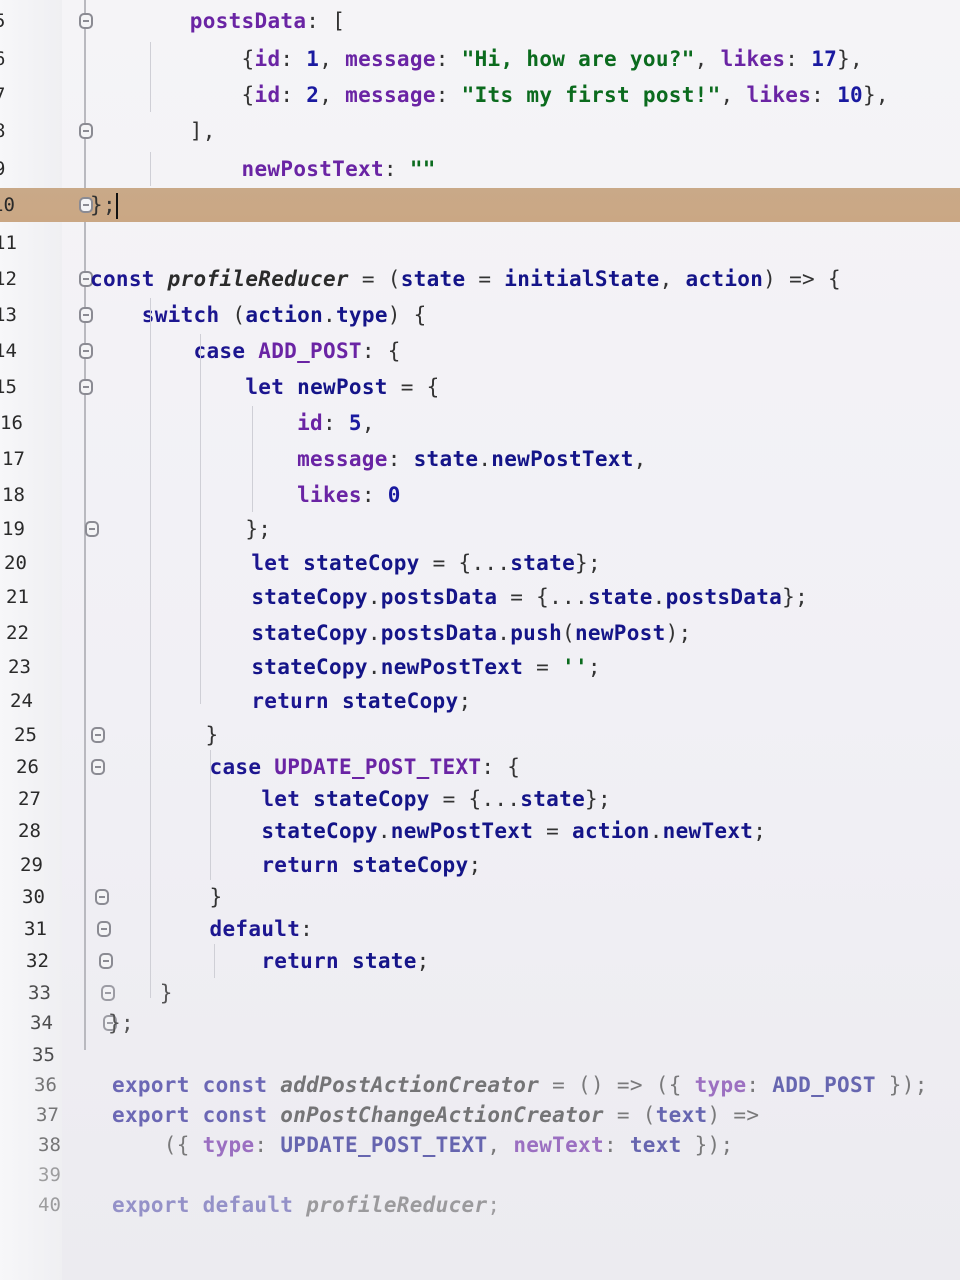 The width and height of the screenshot is (960, 1280). Describe the element at coordinates (265, 387) in the screenshot. I see `code-text: let newPost = {` at that location.